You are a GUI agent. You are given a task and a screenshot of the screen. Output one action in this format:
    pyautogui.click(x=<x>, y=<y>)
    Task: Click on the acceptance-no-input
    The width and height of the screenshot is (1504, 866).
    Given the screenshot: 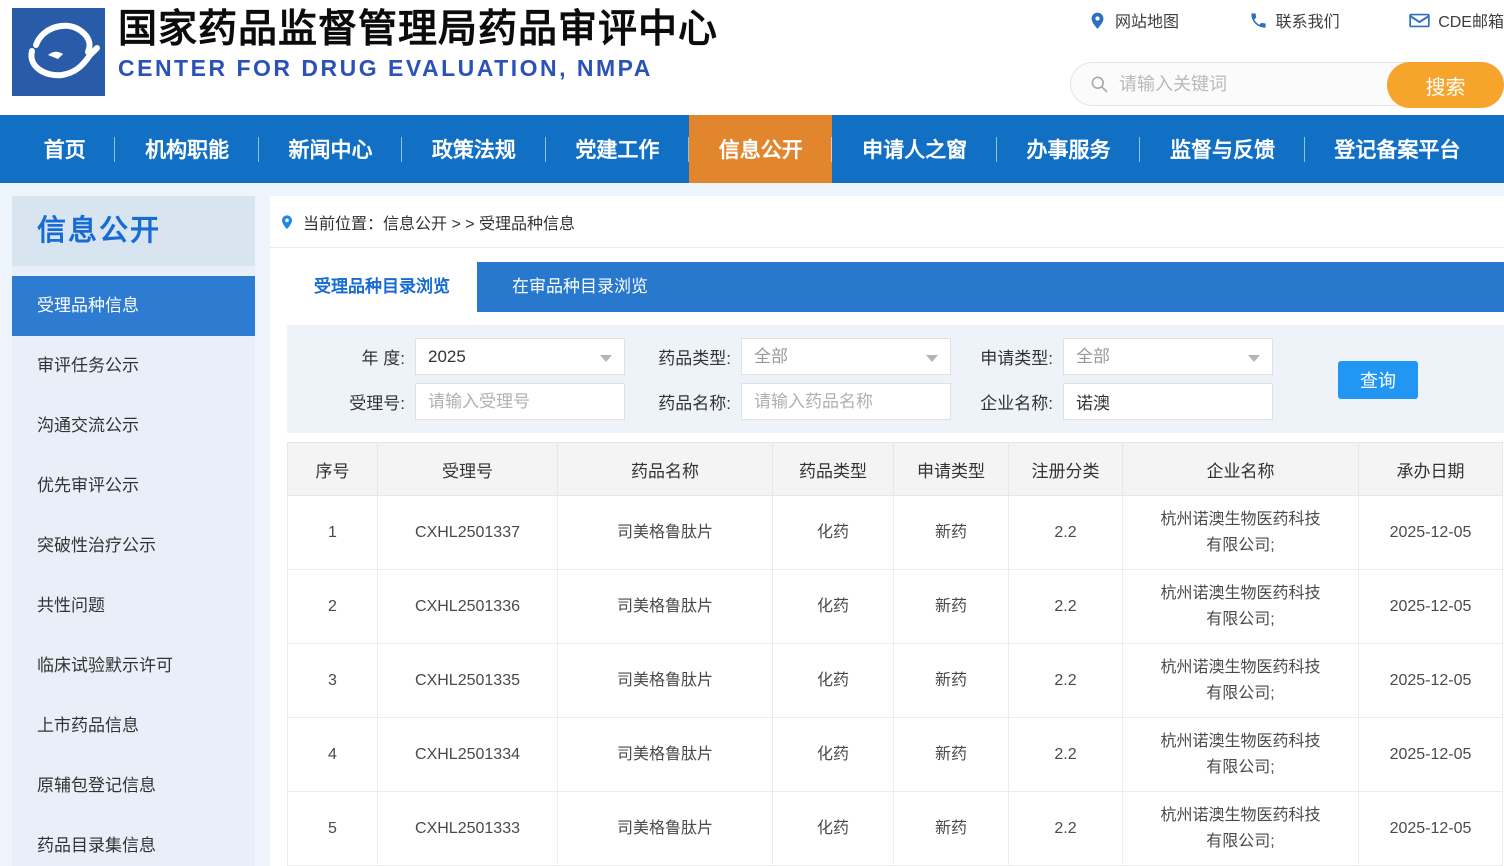 What is the action you would take?
    pyautogui.click(x=520, y=401)
    